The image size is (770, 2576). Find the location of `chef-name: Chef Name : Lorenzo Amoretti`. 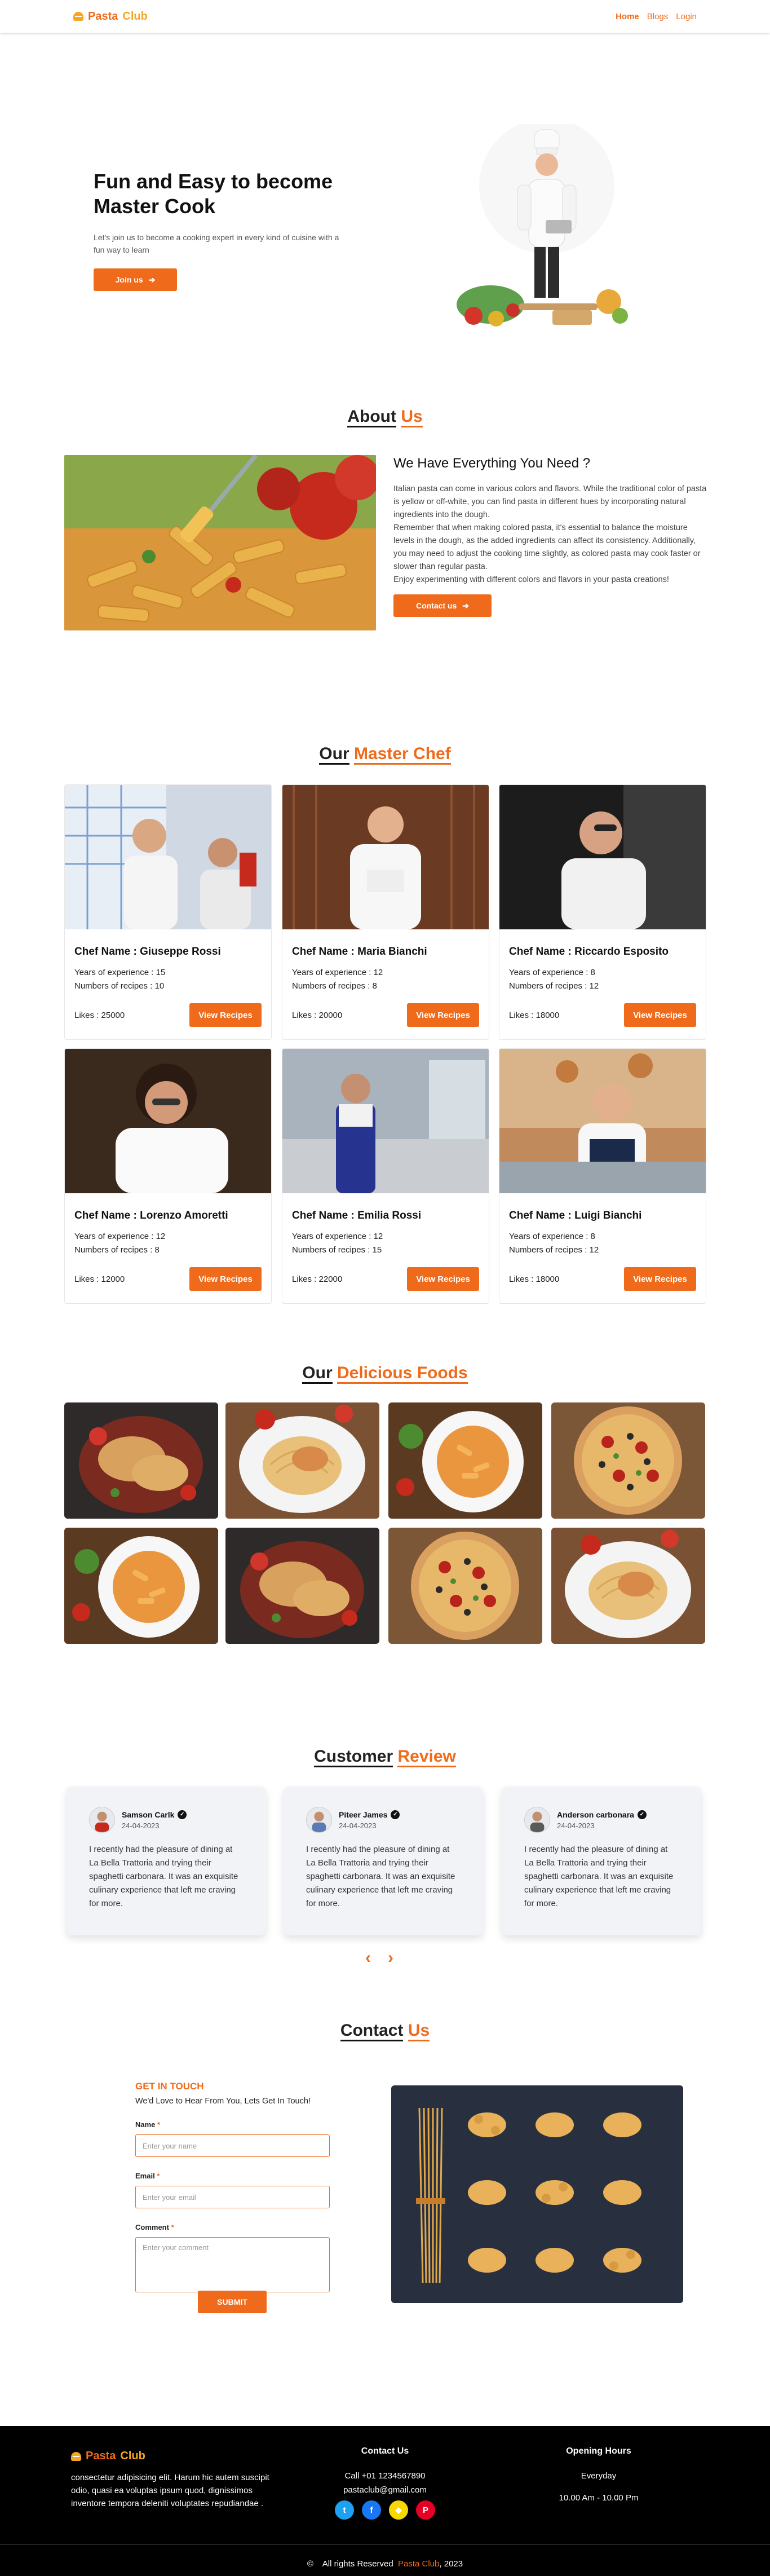

chef-name: Chef Name : Lorenzo Amoretti is located at coordinates (151, 1215).